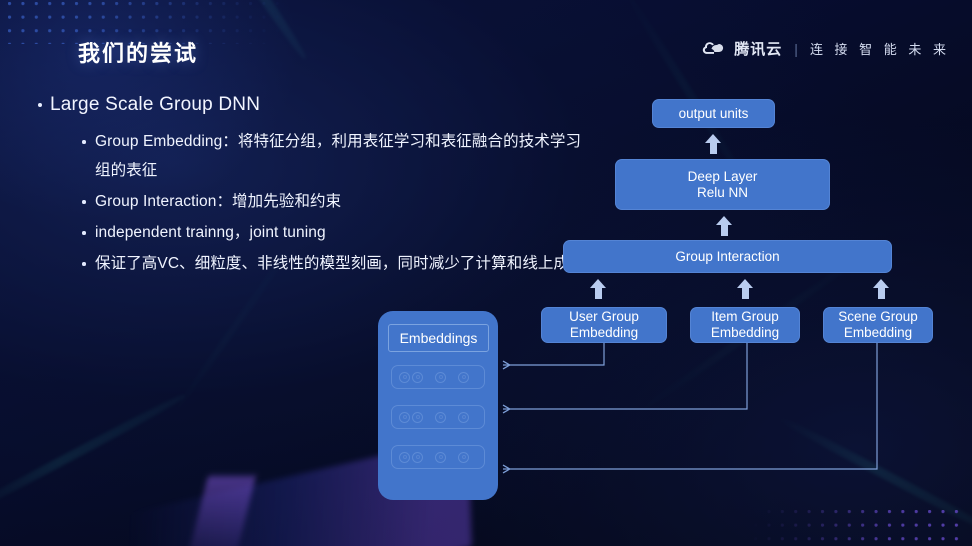 This screenshot has width=972, height=546. I want to click on node-label-line1: Scene Group, so click(878, 316).